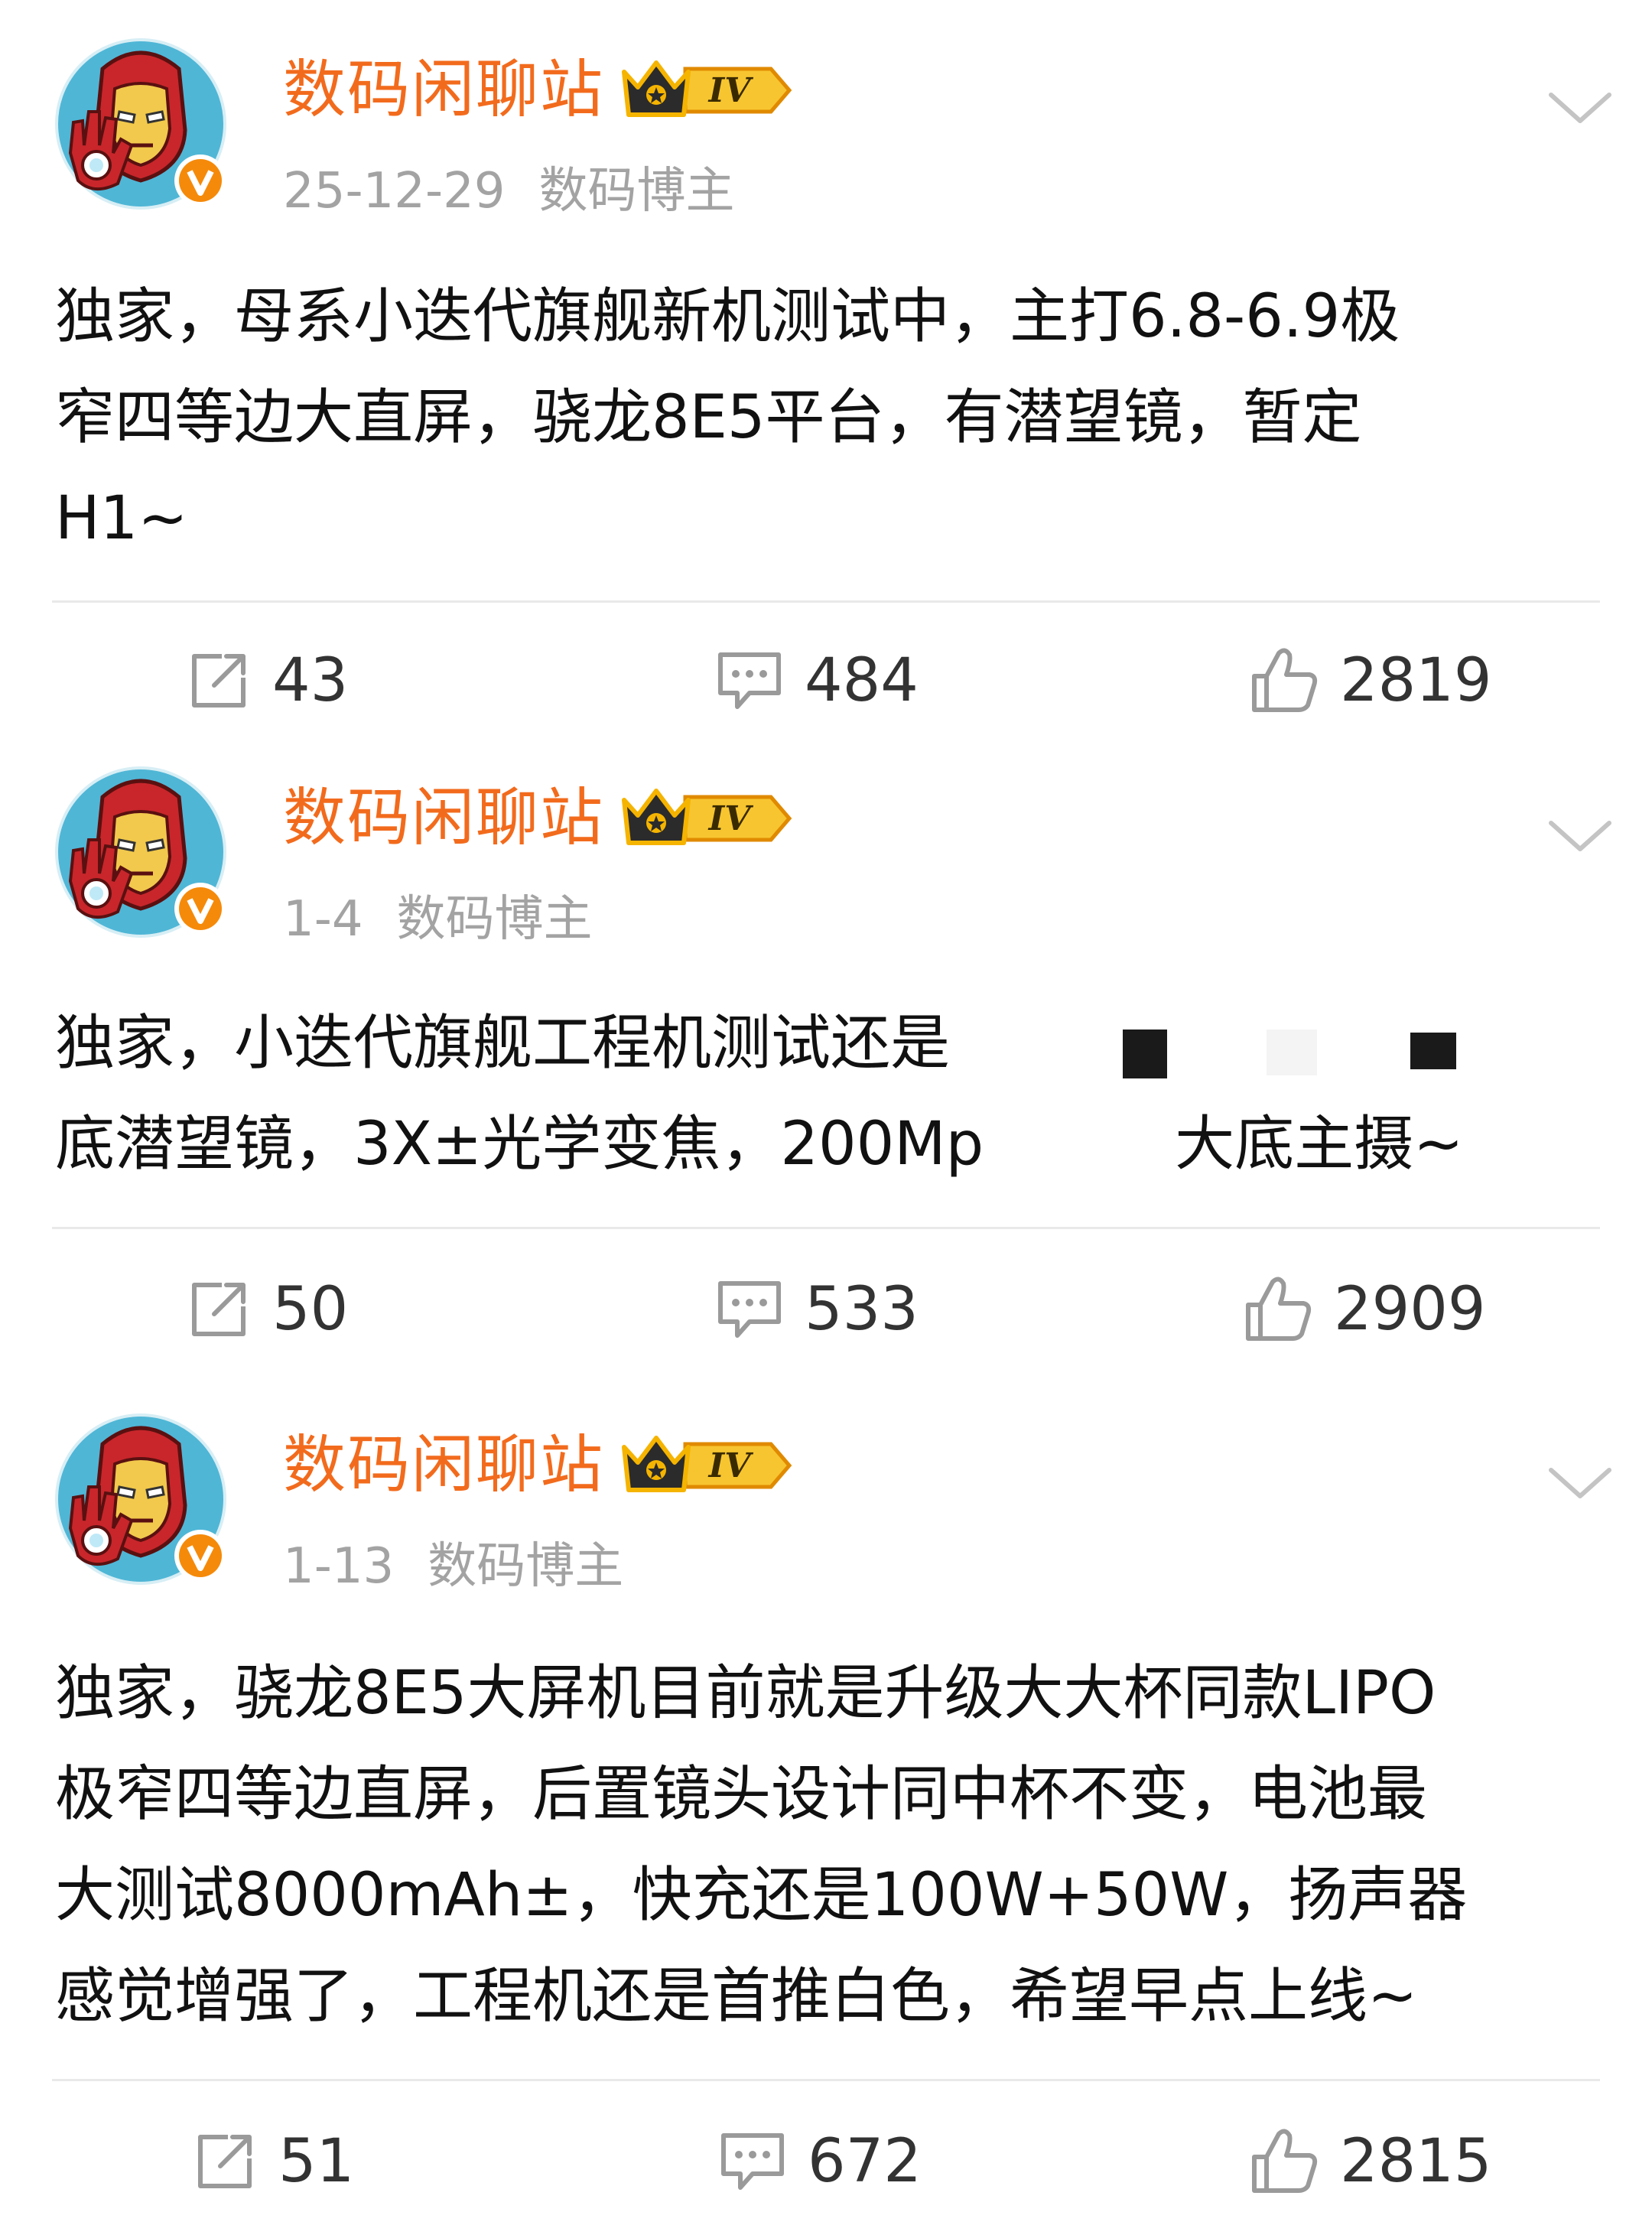 The image size is (1652, 2238). I want to click on post-date: 1-4, so click(323, 919).